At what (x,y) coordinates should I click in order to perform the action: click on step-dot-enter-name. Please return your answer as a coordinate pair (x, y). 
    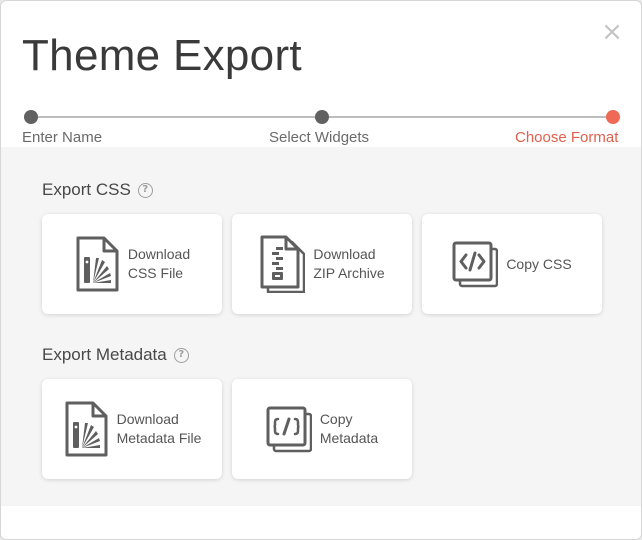
    Looking at the image, I should click on (31, 117).